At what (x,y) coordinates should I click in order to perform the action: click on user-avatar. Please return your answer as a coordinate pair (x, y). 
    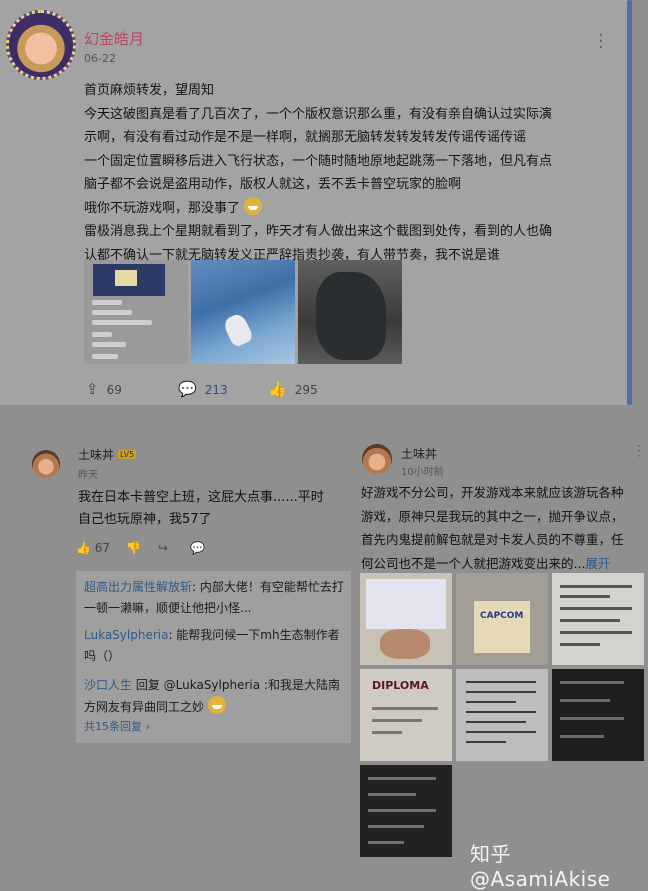
    Looking at the image, I should click on (41, 45).